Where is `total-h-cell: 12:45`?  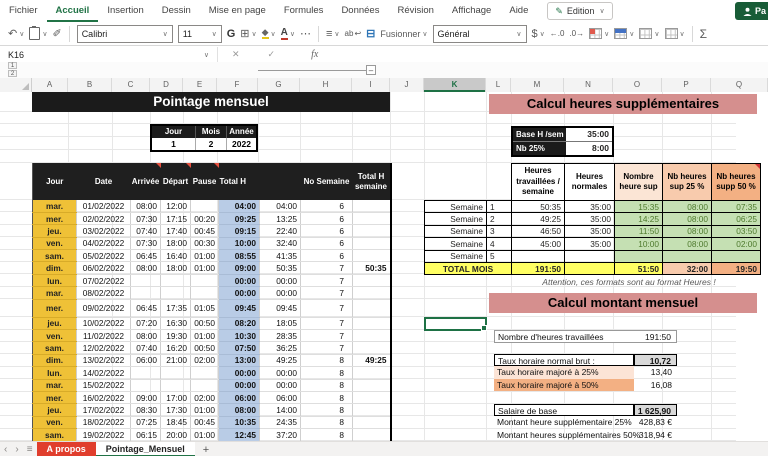 total-h-cell: 12:45 is located at coordinates (239, 435).